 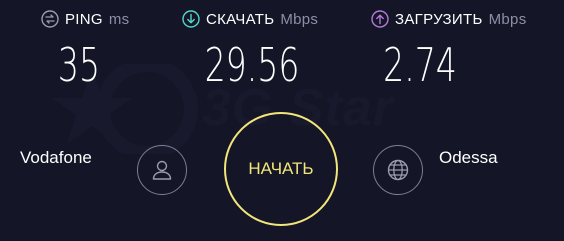 I want to click on download-header: СКАЧАТЬ Mbps, so click(x=250, y=19).